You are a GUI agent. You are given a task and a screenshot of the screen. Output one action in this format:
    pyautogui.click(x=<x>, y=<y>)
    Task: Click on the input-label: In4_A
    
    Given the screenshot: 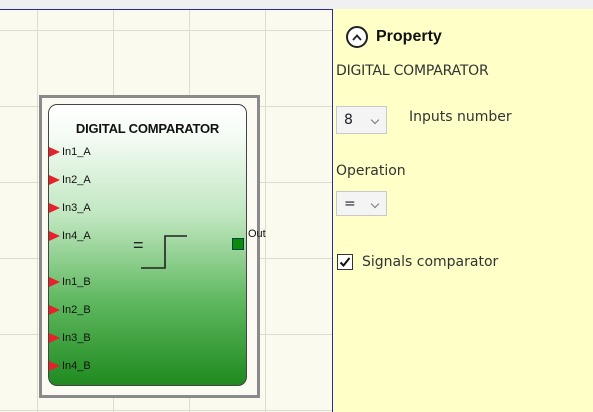 What is the action you would take?
    pyautogui.click(x=76, y=236)
    